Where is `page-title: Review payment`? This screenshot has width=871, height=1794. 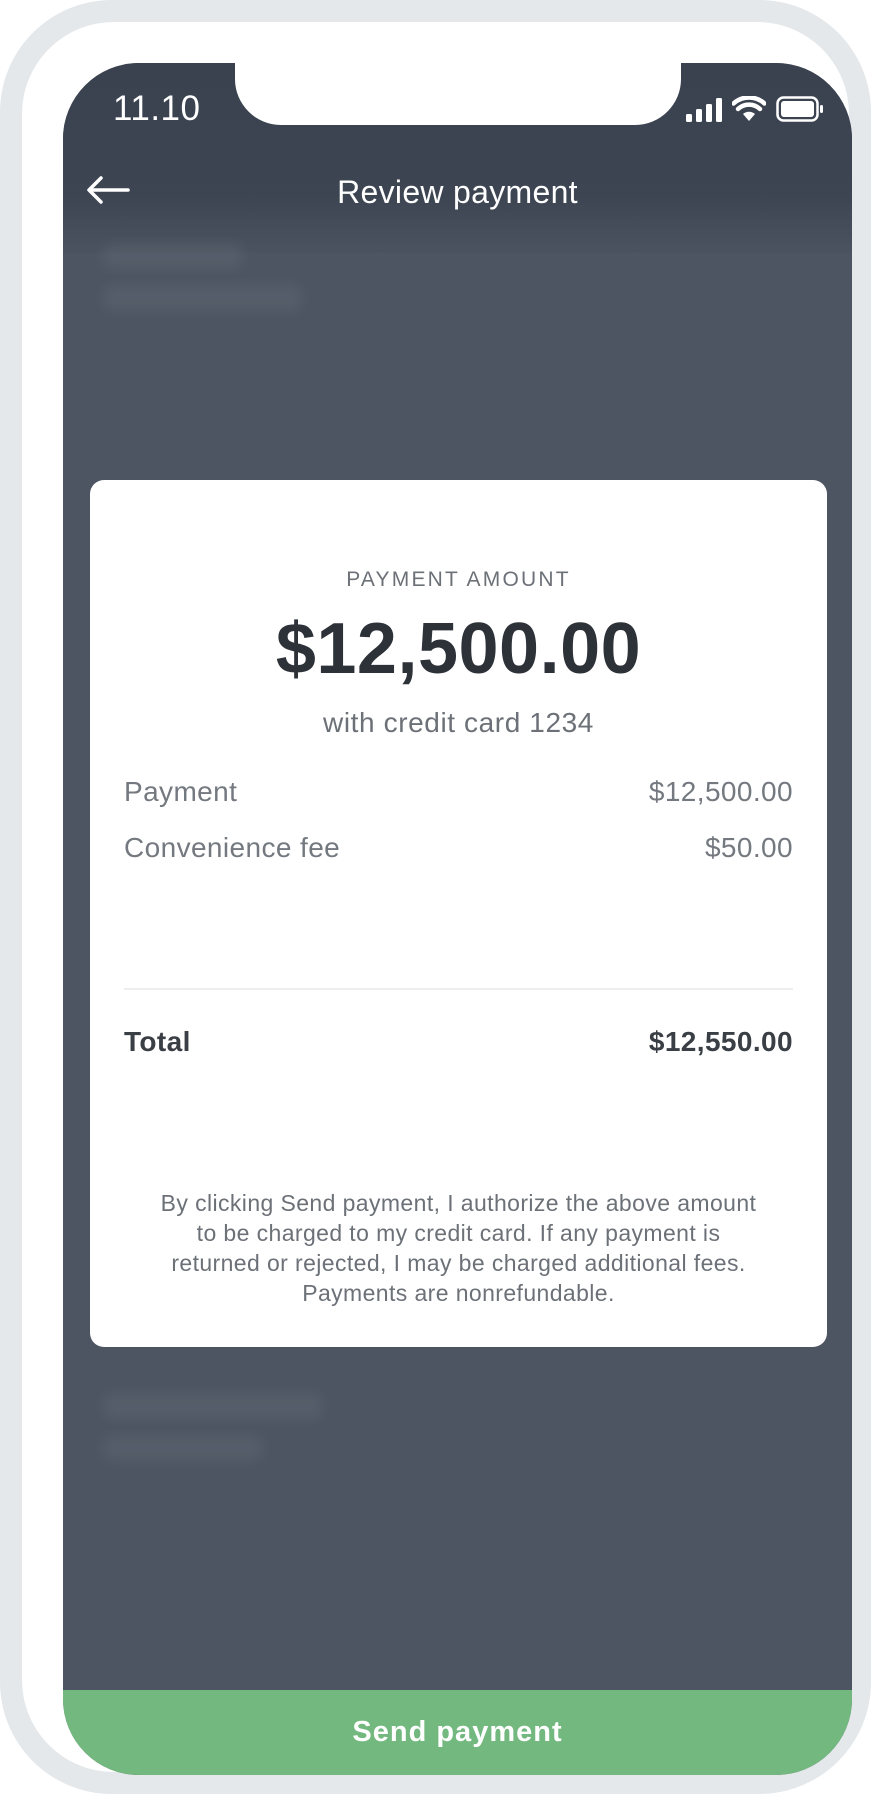 page-title: Review payment is located at coordinates (457, 192).